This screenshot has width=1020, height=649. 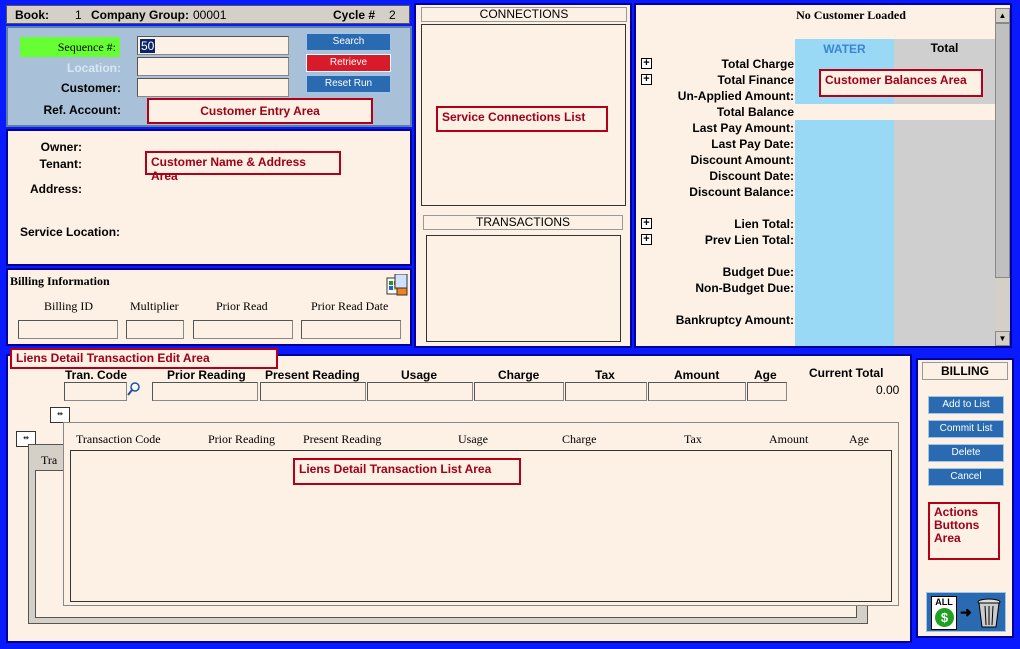 What do you see at coordinates (32, 15) in the screenshot?
I see `book-label: Book:` at bounding box center [32, 15].